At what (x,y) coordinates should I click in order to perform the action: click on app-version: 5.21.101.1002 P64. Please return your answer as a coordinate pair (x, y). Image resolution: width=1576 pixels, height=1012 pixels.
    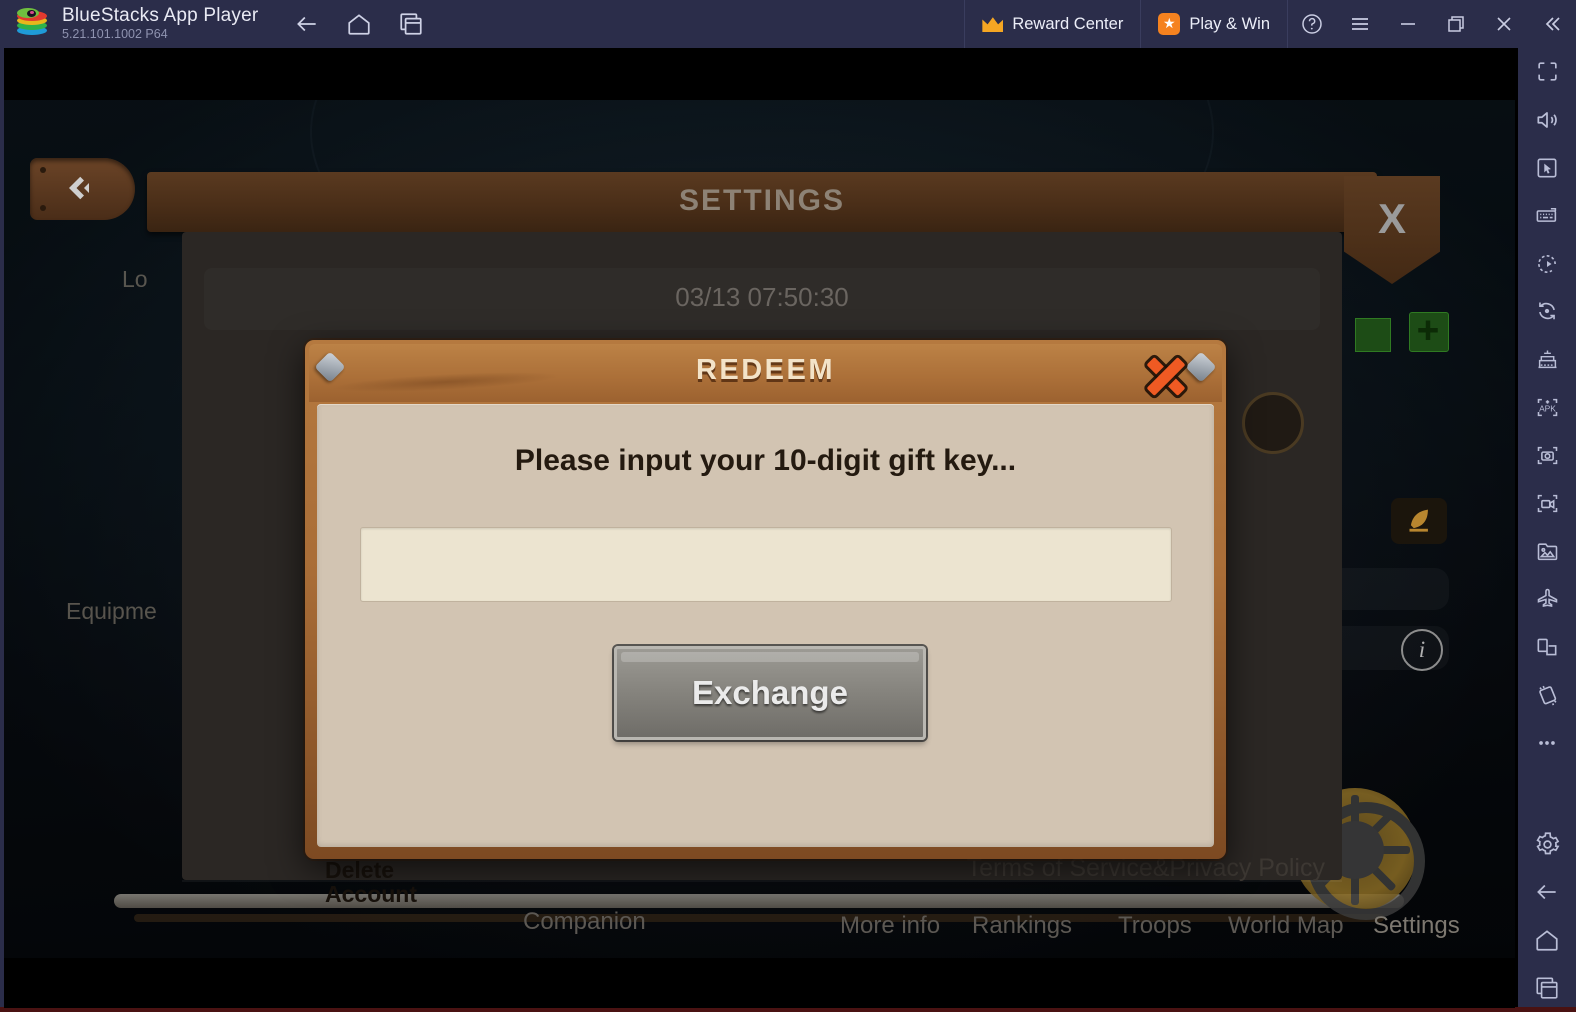
    Looking at the image, I should click on (115, 34).